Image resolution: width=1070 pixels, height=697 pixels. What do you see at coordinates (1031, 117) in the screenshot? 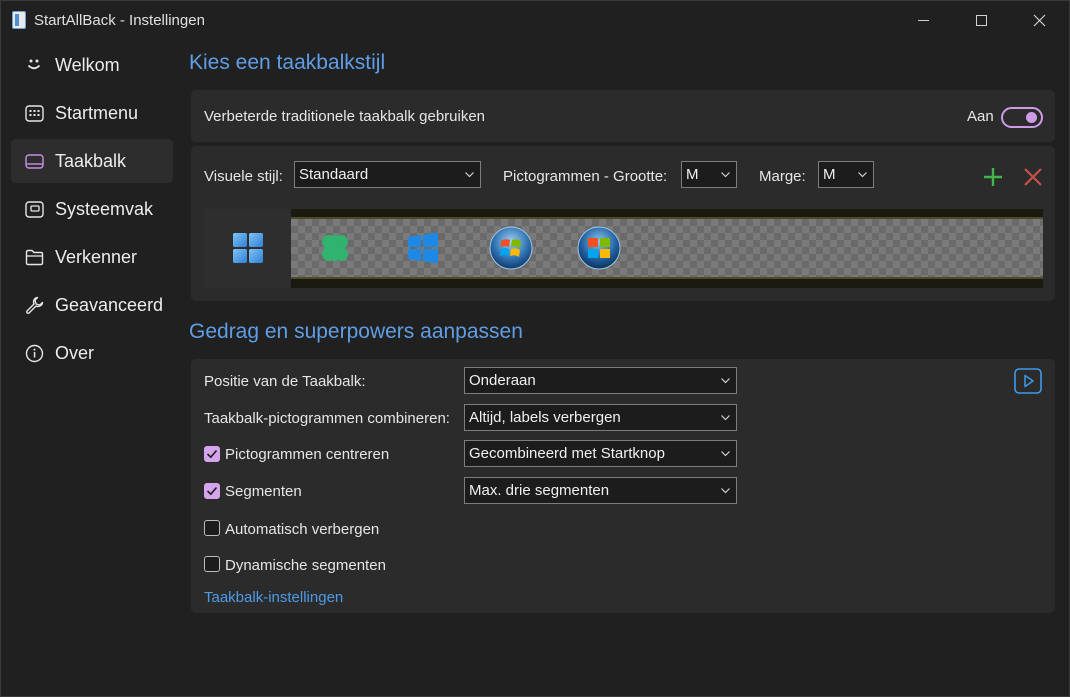
I see `toggle-knob` at bounding box center [1031, 117].